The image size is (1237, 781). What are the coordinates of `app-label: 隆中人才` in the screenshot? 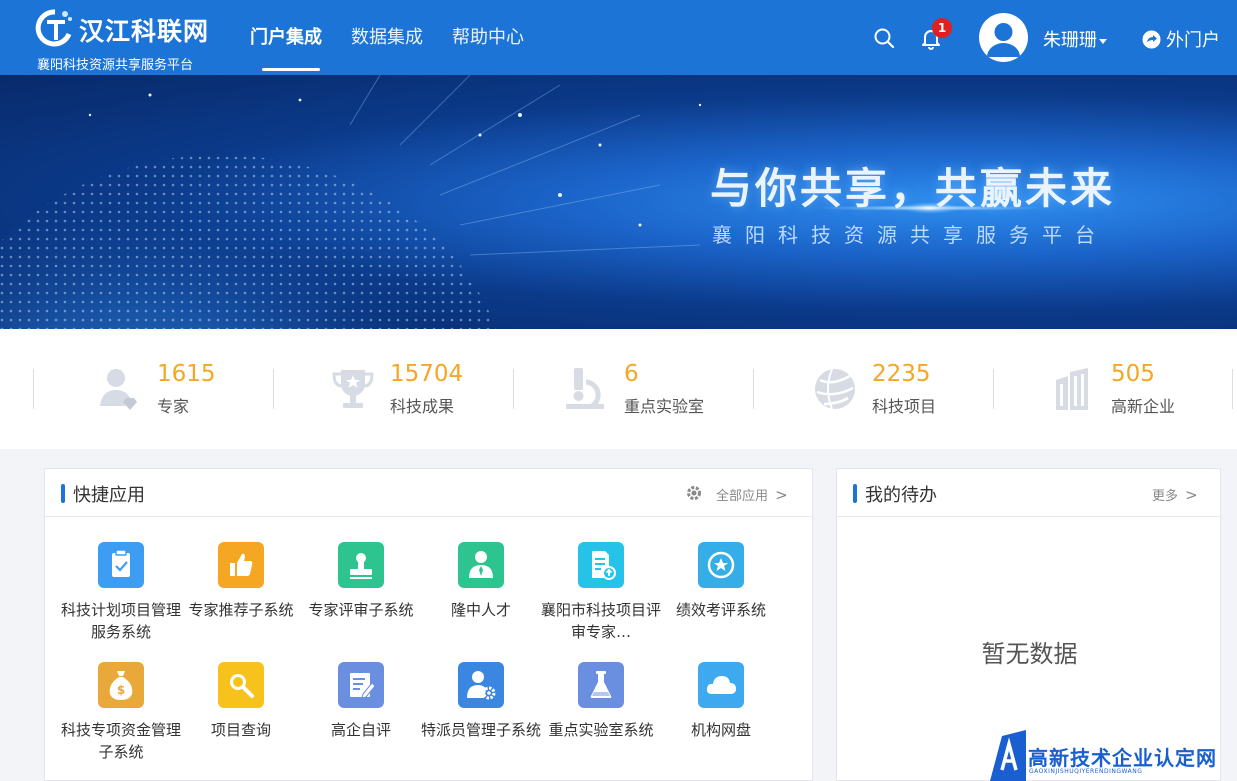 It's located at (480, 610).